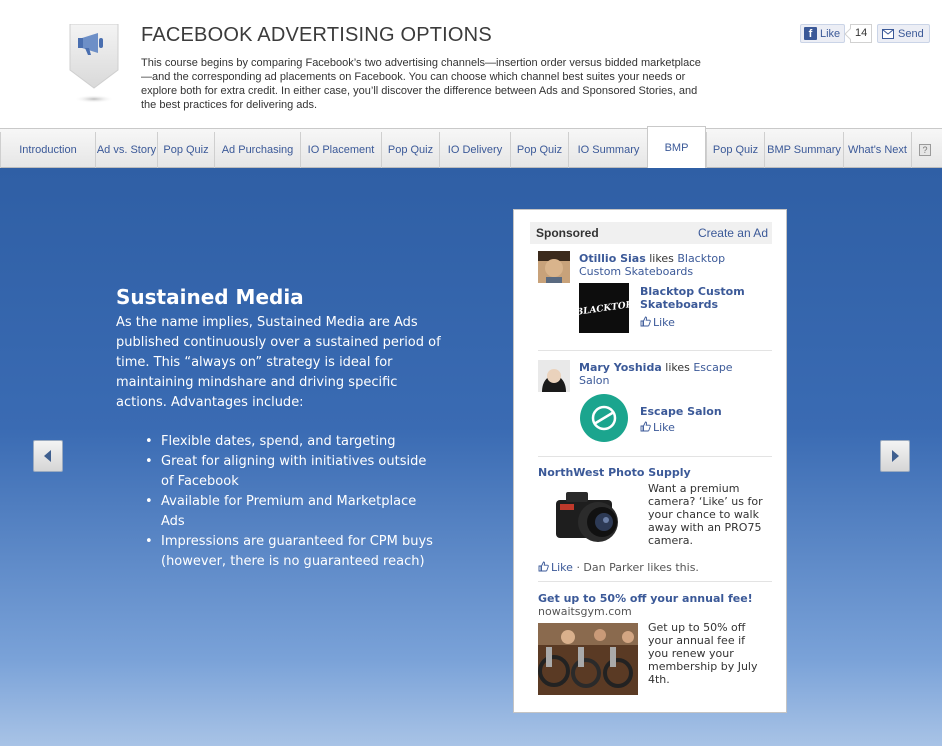 Image resolution: width=942 pixels, height=746 pixels. Describe the element at coordinates (803, 150) in the screenshot. I see `tab-bmp-summary: BMP Summary` at that location.